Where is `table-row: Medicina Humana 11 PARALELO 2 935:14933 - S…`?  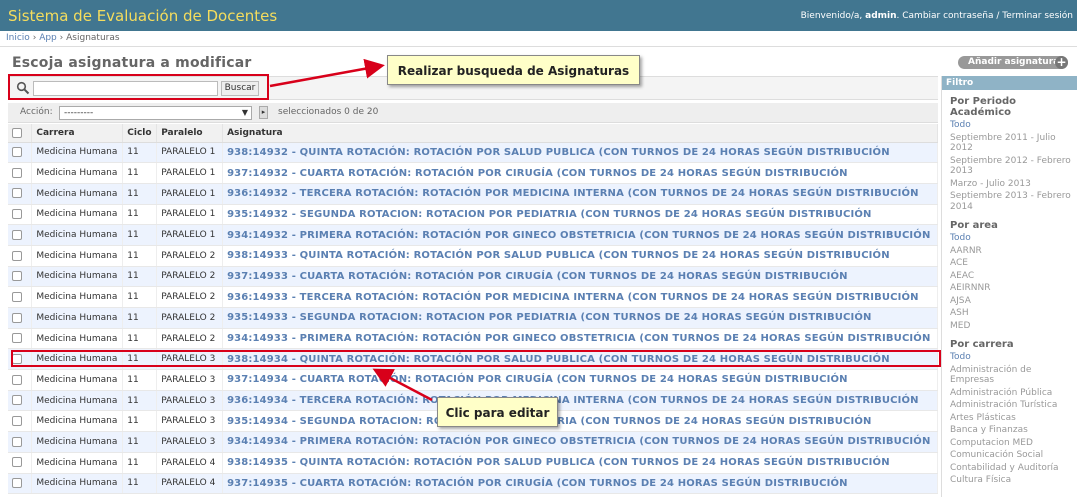 table-row: Medicina Humana 11 PARALELO 2 935:14933 - S… is located at coordinates (473, 318).